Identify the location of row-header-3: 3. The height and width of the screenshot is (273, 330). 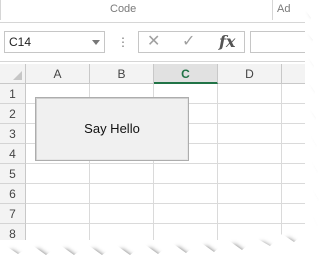
(13, 134).